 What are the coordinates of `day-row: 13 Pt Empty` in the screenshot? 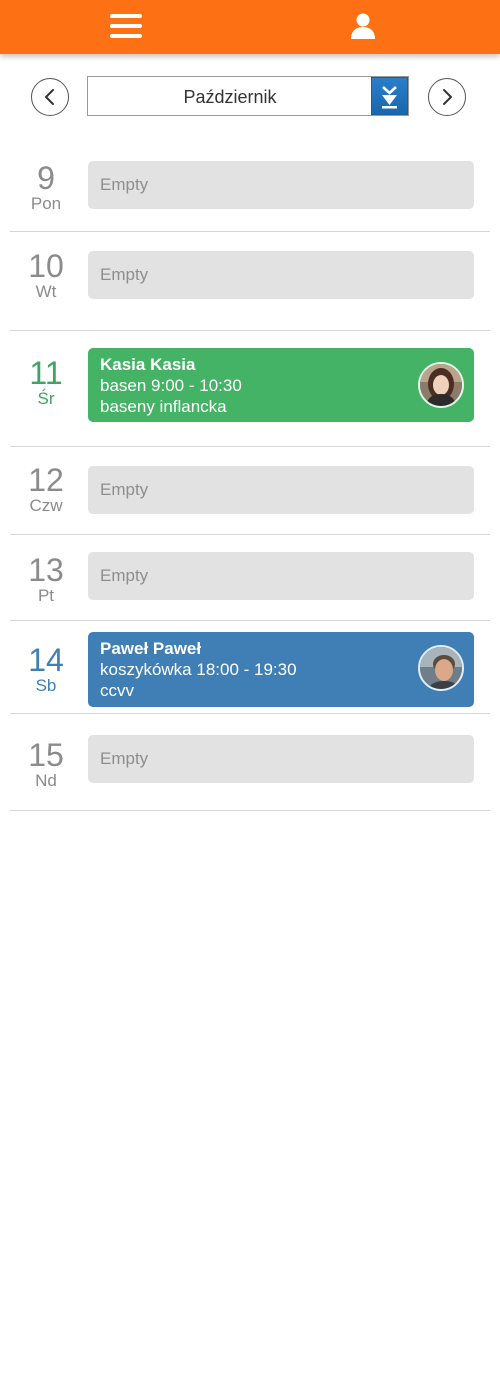 It's located at (250, 577).